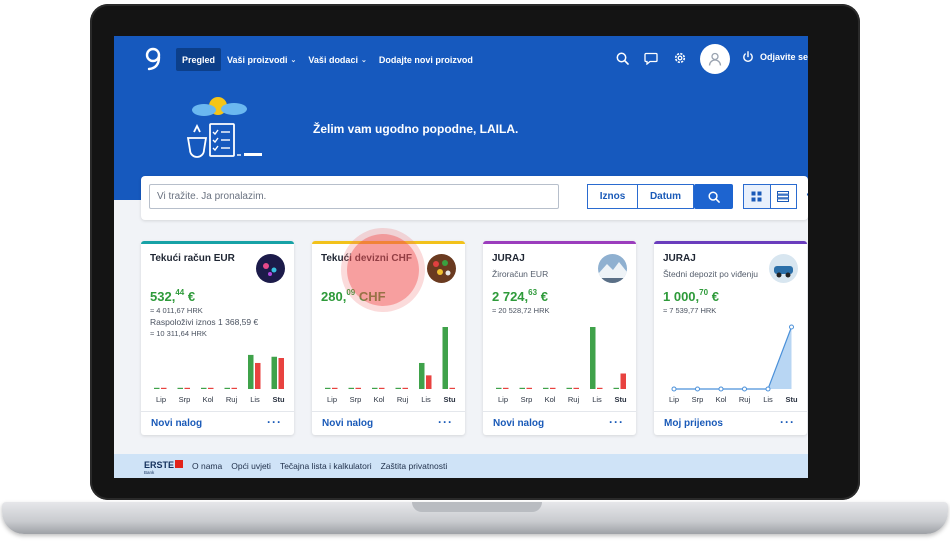  I want to click on footer-link: Tečajna lista i kalkulatori, so click(326, 466).